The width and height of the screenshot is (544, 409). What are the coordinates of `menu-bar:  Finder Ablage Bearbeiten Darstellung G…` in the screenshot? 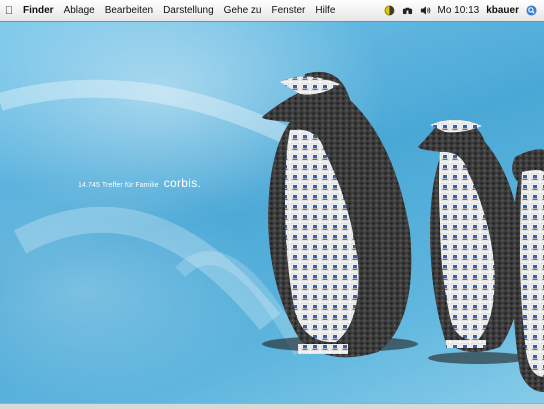 It's located at (272, 11).